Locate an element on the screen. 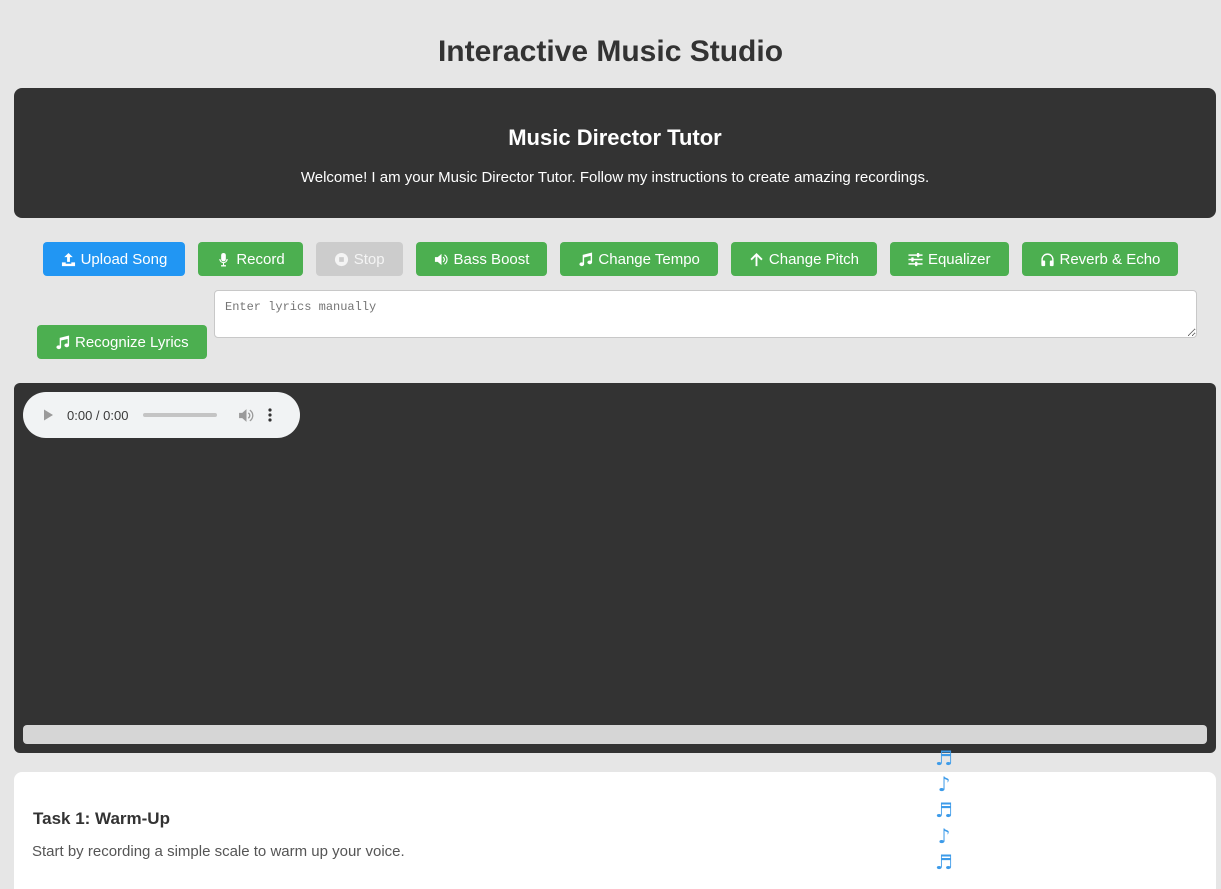  record-button: Record is located at coordinates (250, 259).